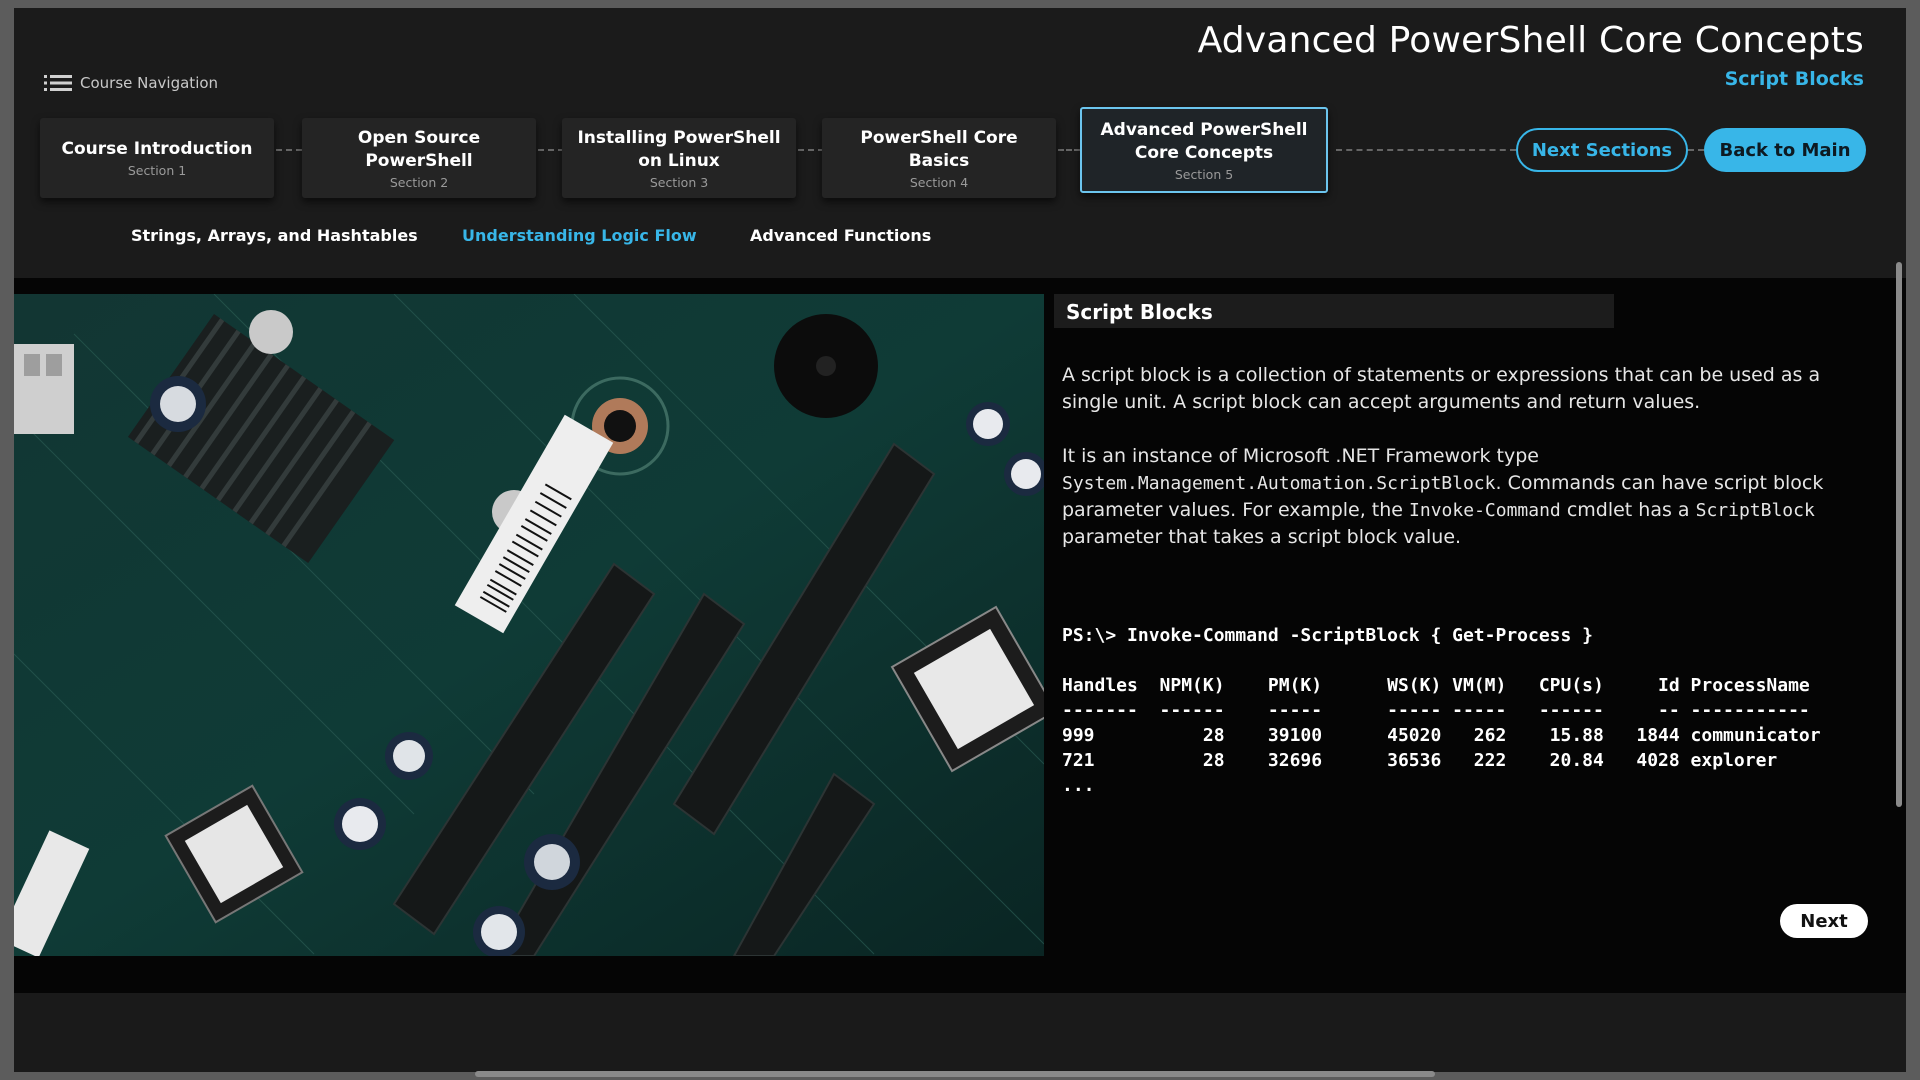 Image resolution: width=1920 pixels, height=1080 pixels. What do you see at coordinates (1204, 174) in the screenshot?
I see `section-number: Section 5` at bounding box center [1204, 174].